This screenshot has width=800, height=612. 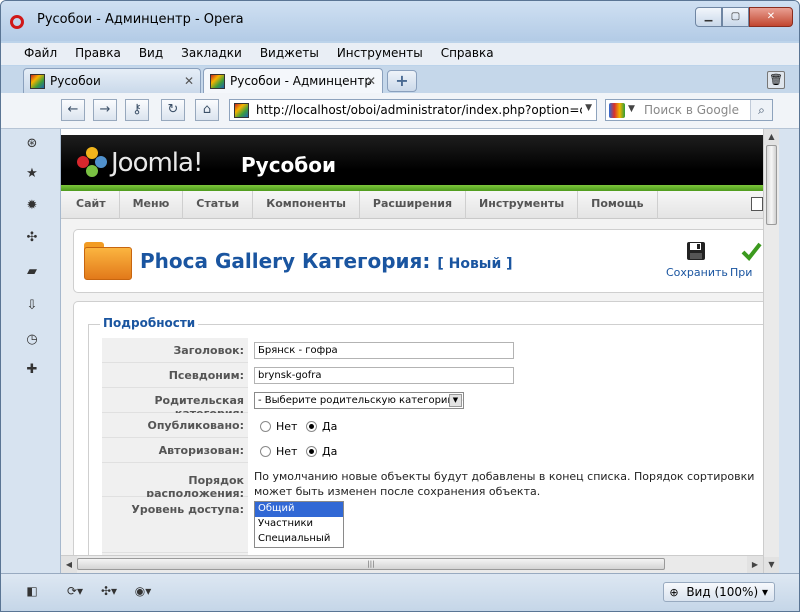 I want to click on vertical-scroll-thumb, so click(x=771, y=185).